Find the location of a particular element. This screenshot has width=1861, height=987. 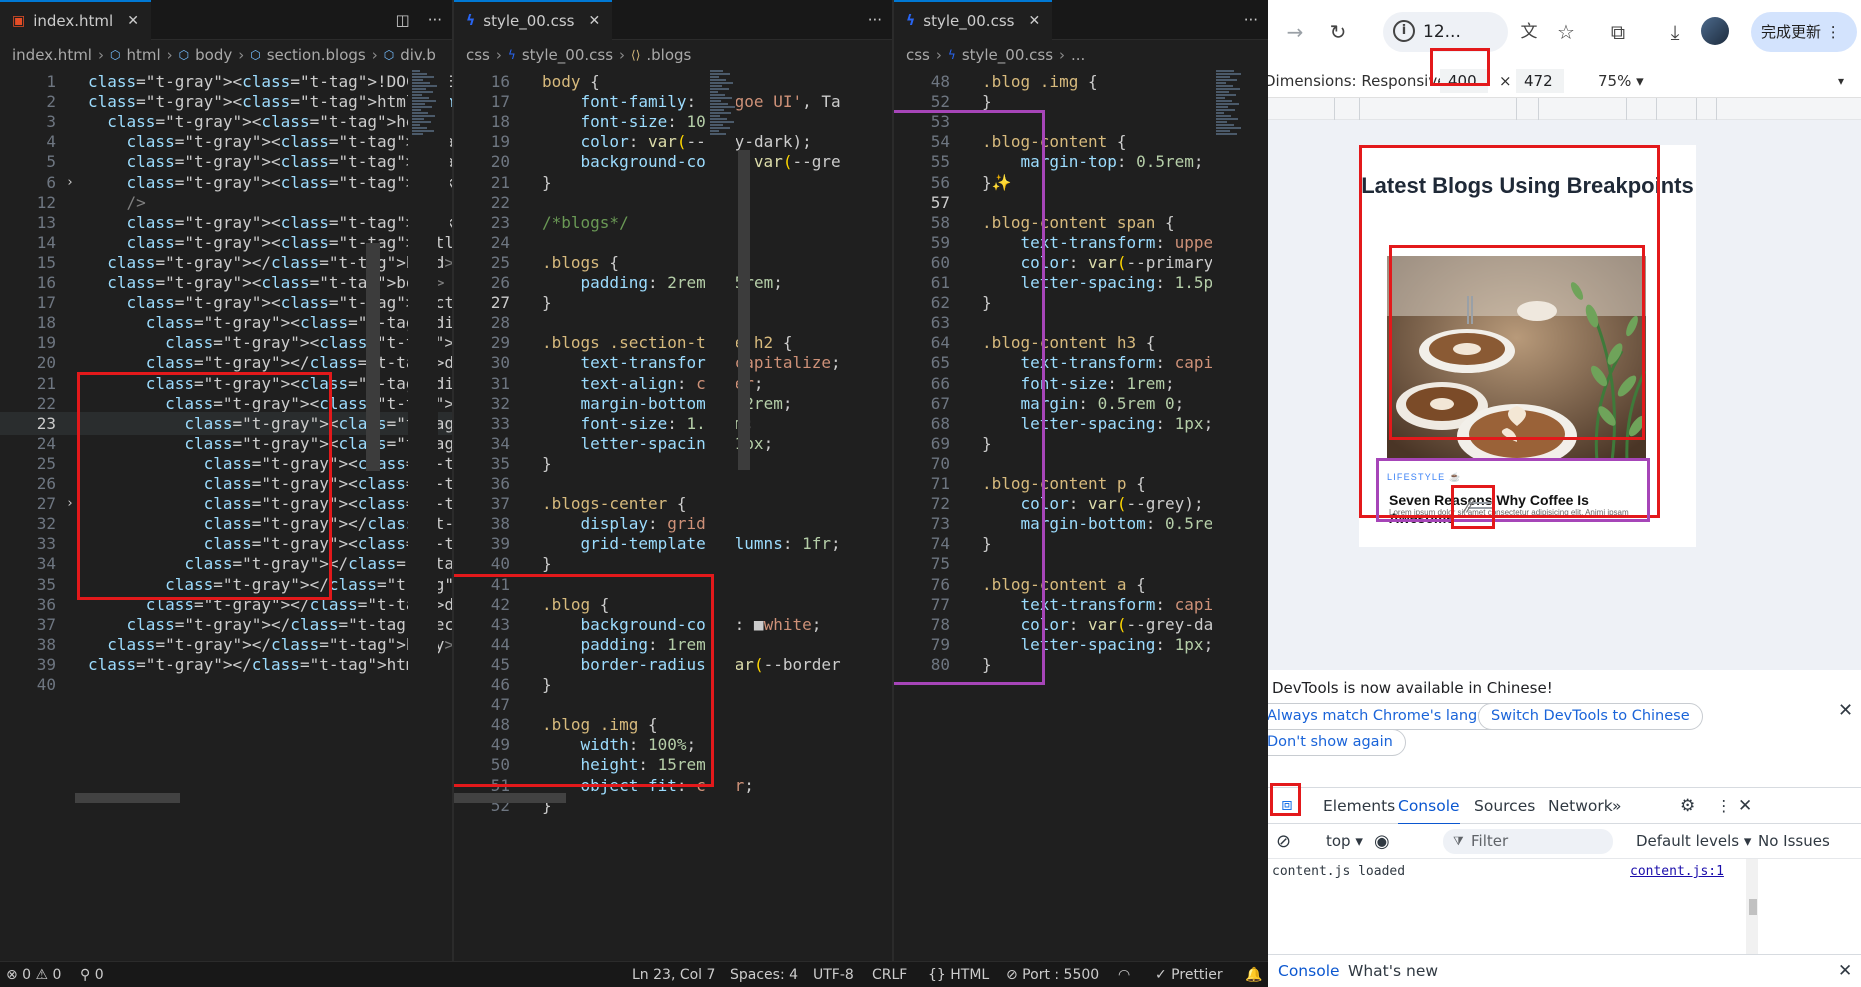

breadcrumb-item: .blogs is located at coordinates (668, 55).